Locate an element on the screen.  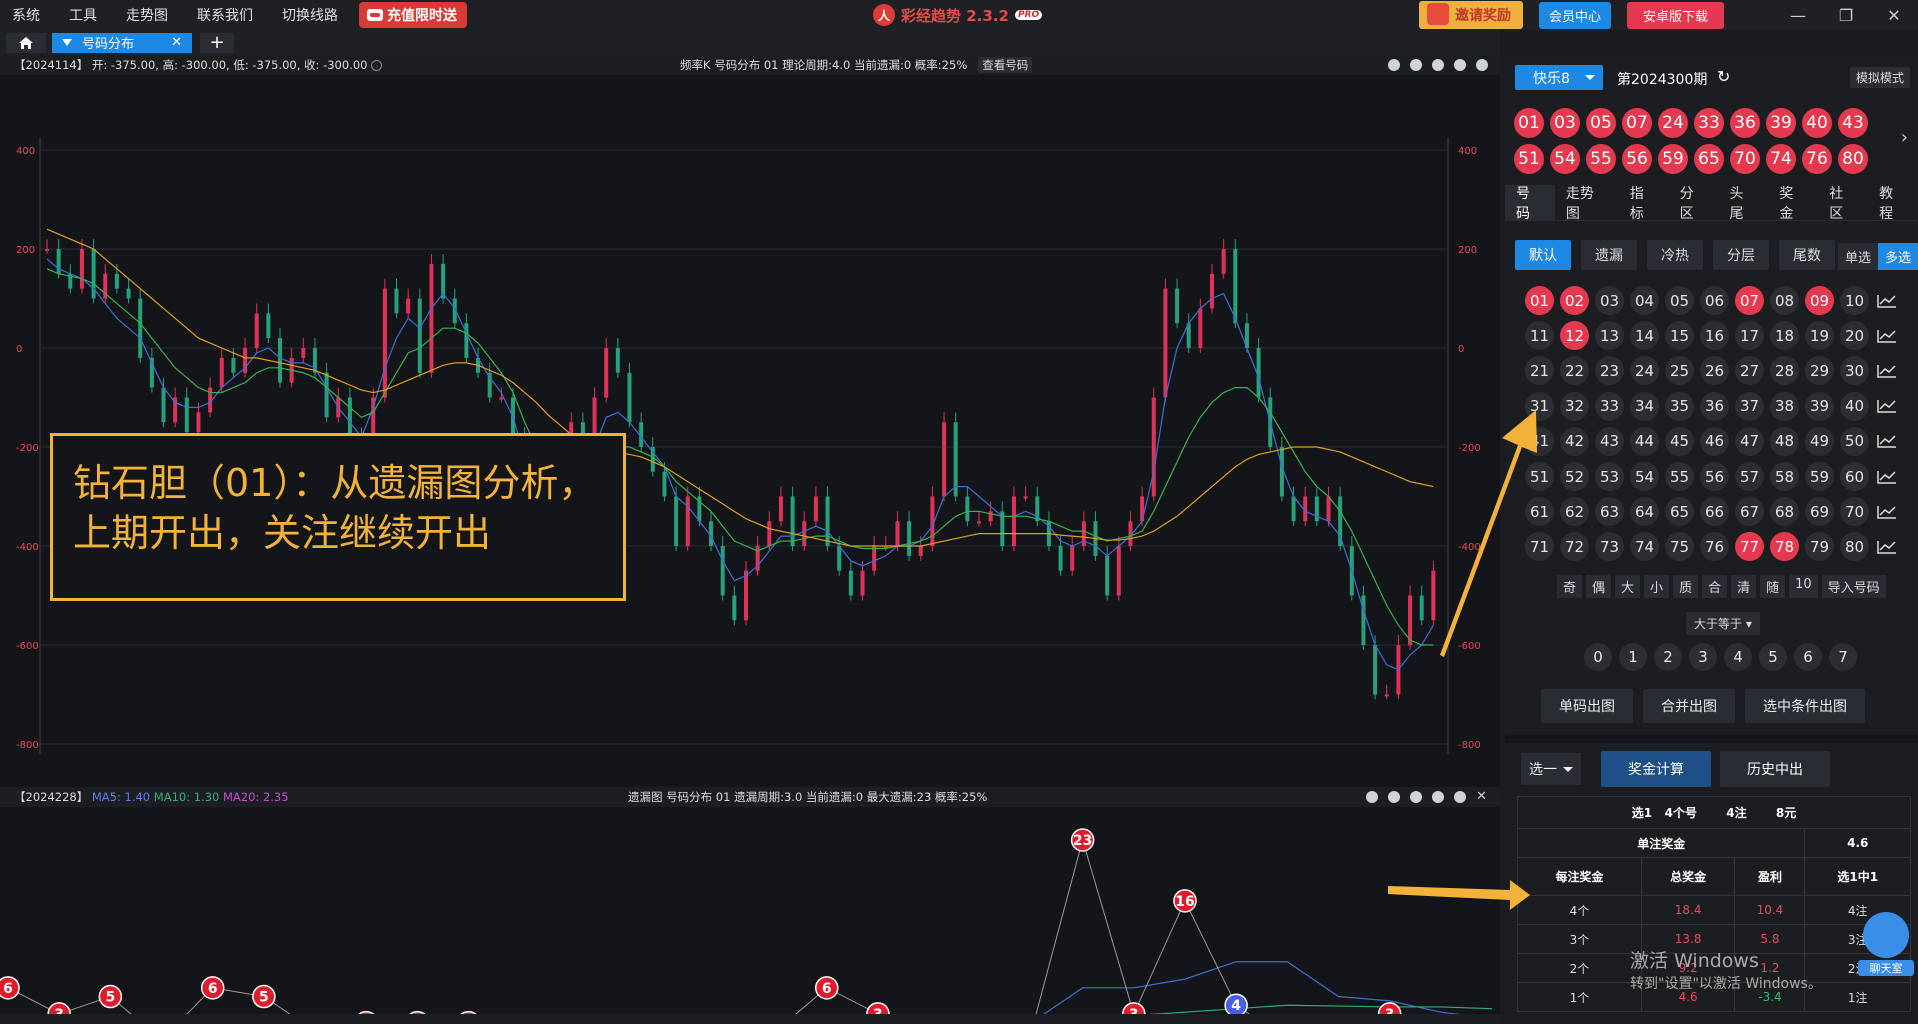
merge-chart-button: 合并出图 is located at coordinates (1689, 706).